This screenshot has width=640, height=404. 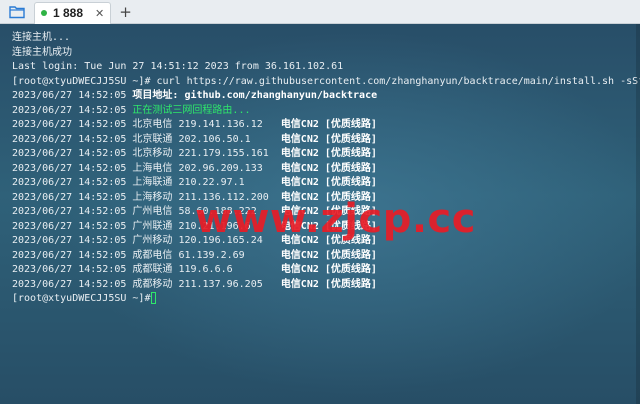 What do you see at coordinates (68, 13) in the screenshot?
I see `tab-label: 1 888` at bounding box center [68, 13].